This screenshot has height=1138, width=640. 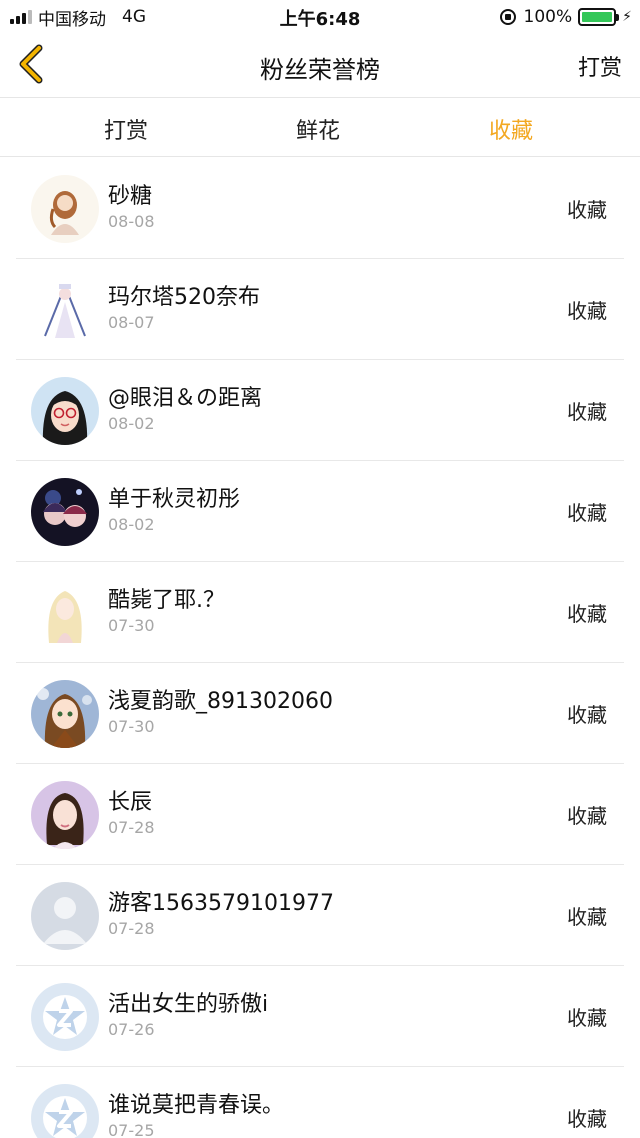 I want to click on girl-portrait-avatar, so click(x=65, y=815).